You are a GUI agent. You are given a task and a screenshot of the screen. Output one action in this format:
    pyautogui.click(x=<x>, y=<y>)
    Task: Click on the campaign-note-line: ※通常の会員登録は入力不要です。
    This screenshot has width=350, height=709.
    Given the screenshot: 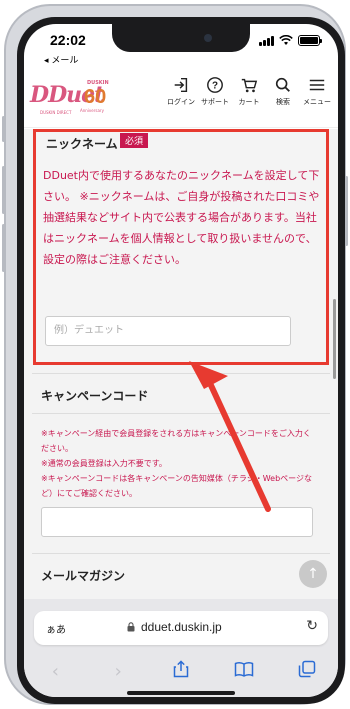 What is the action you would take?
    pyautogui.click(x=104, y=463)
    